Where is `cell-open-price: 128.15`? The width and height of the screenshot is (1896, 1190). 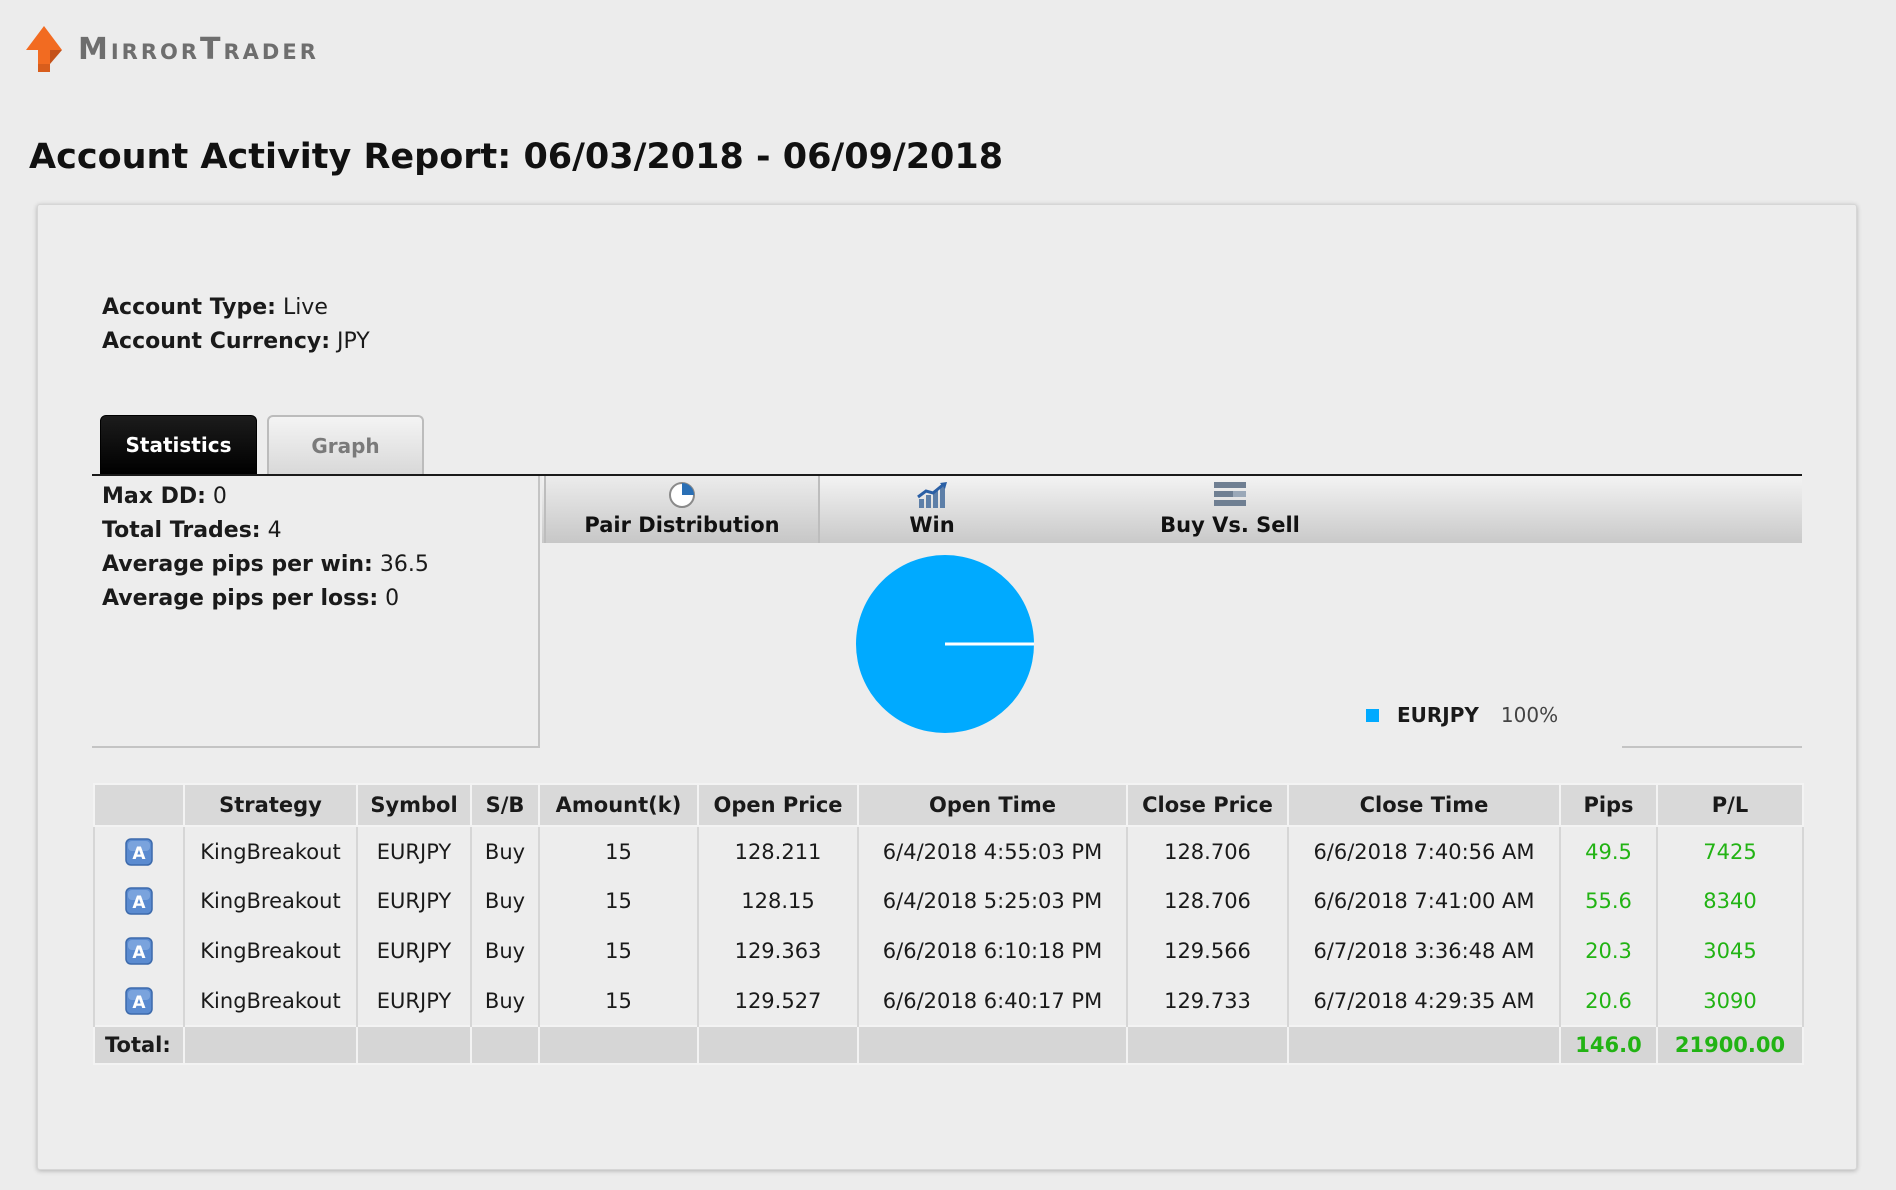 cell-open-price: 128.15 is located at coordinates (778, 901).